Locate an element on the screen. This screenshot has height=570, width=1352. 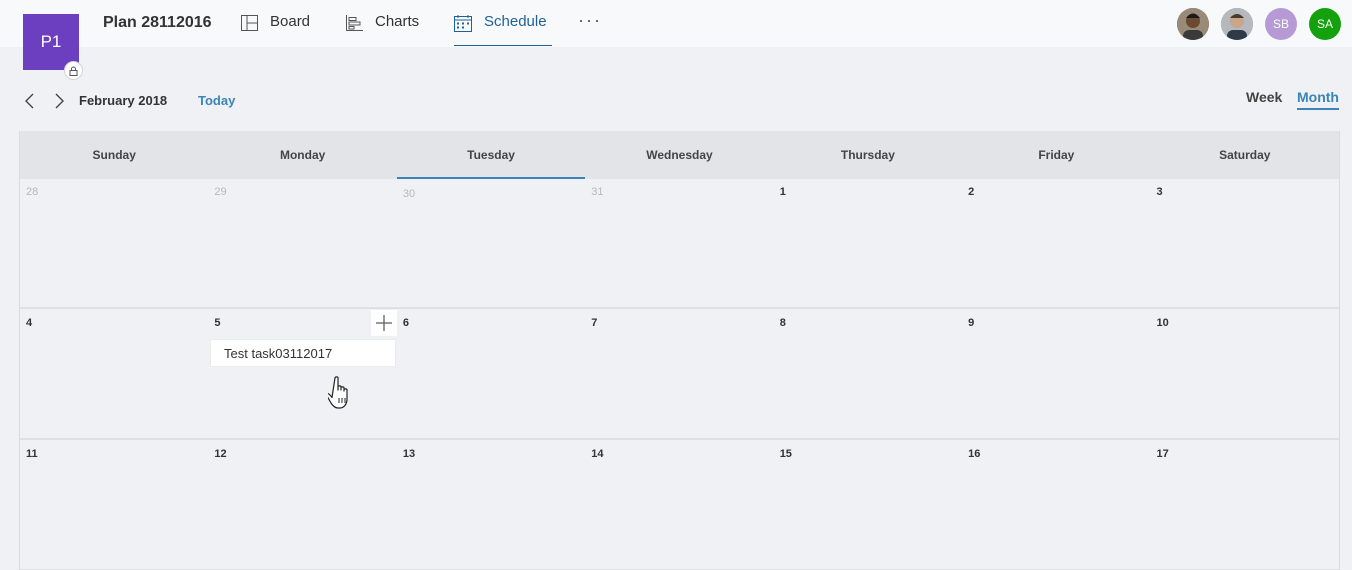
day-number: 16 is located at coordinates (974, 454).